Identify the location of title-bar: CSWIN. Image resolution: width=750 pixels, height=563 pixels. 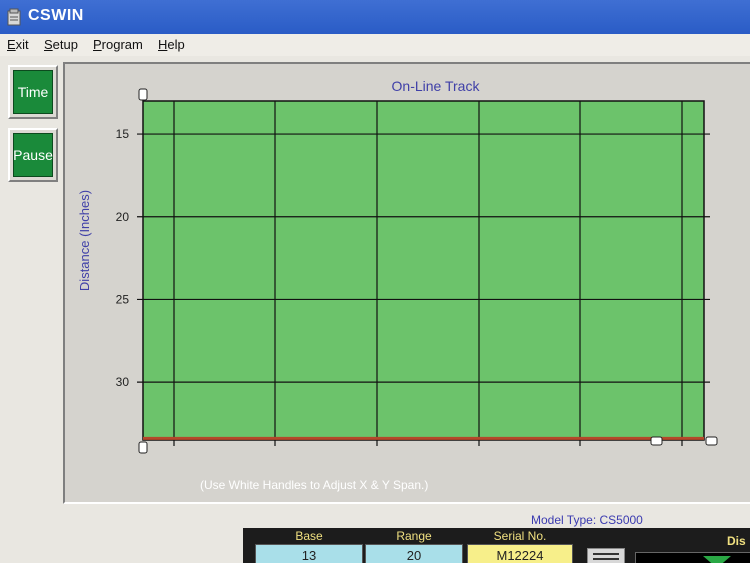
(375, 17).